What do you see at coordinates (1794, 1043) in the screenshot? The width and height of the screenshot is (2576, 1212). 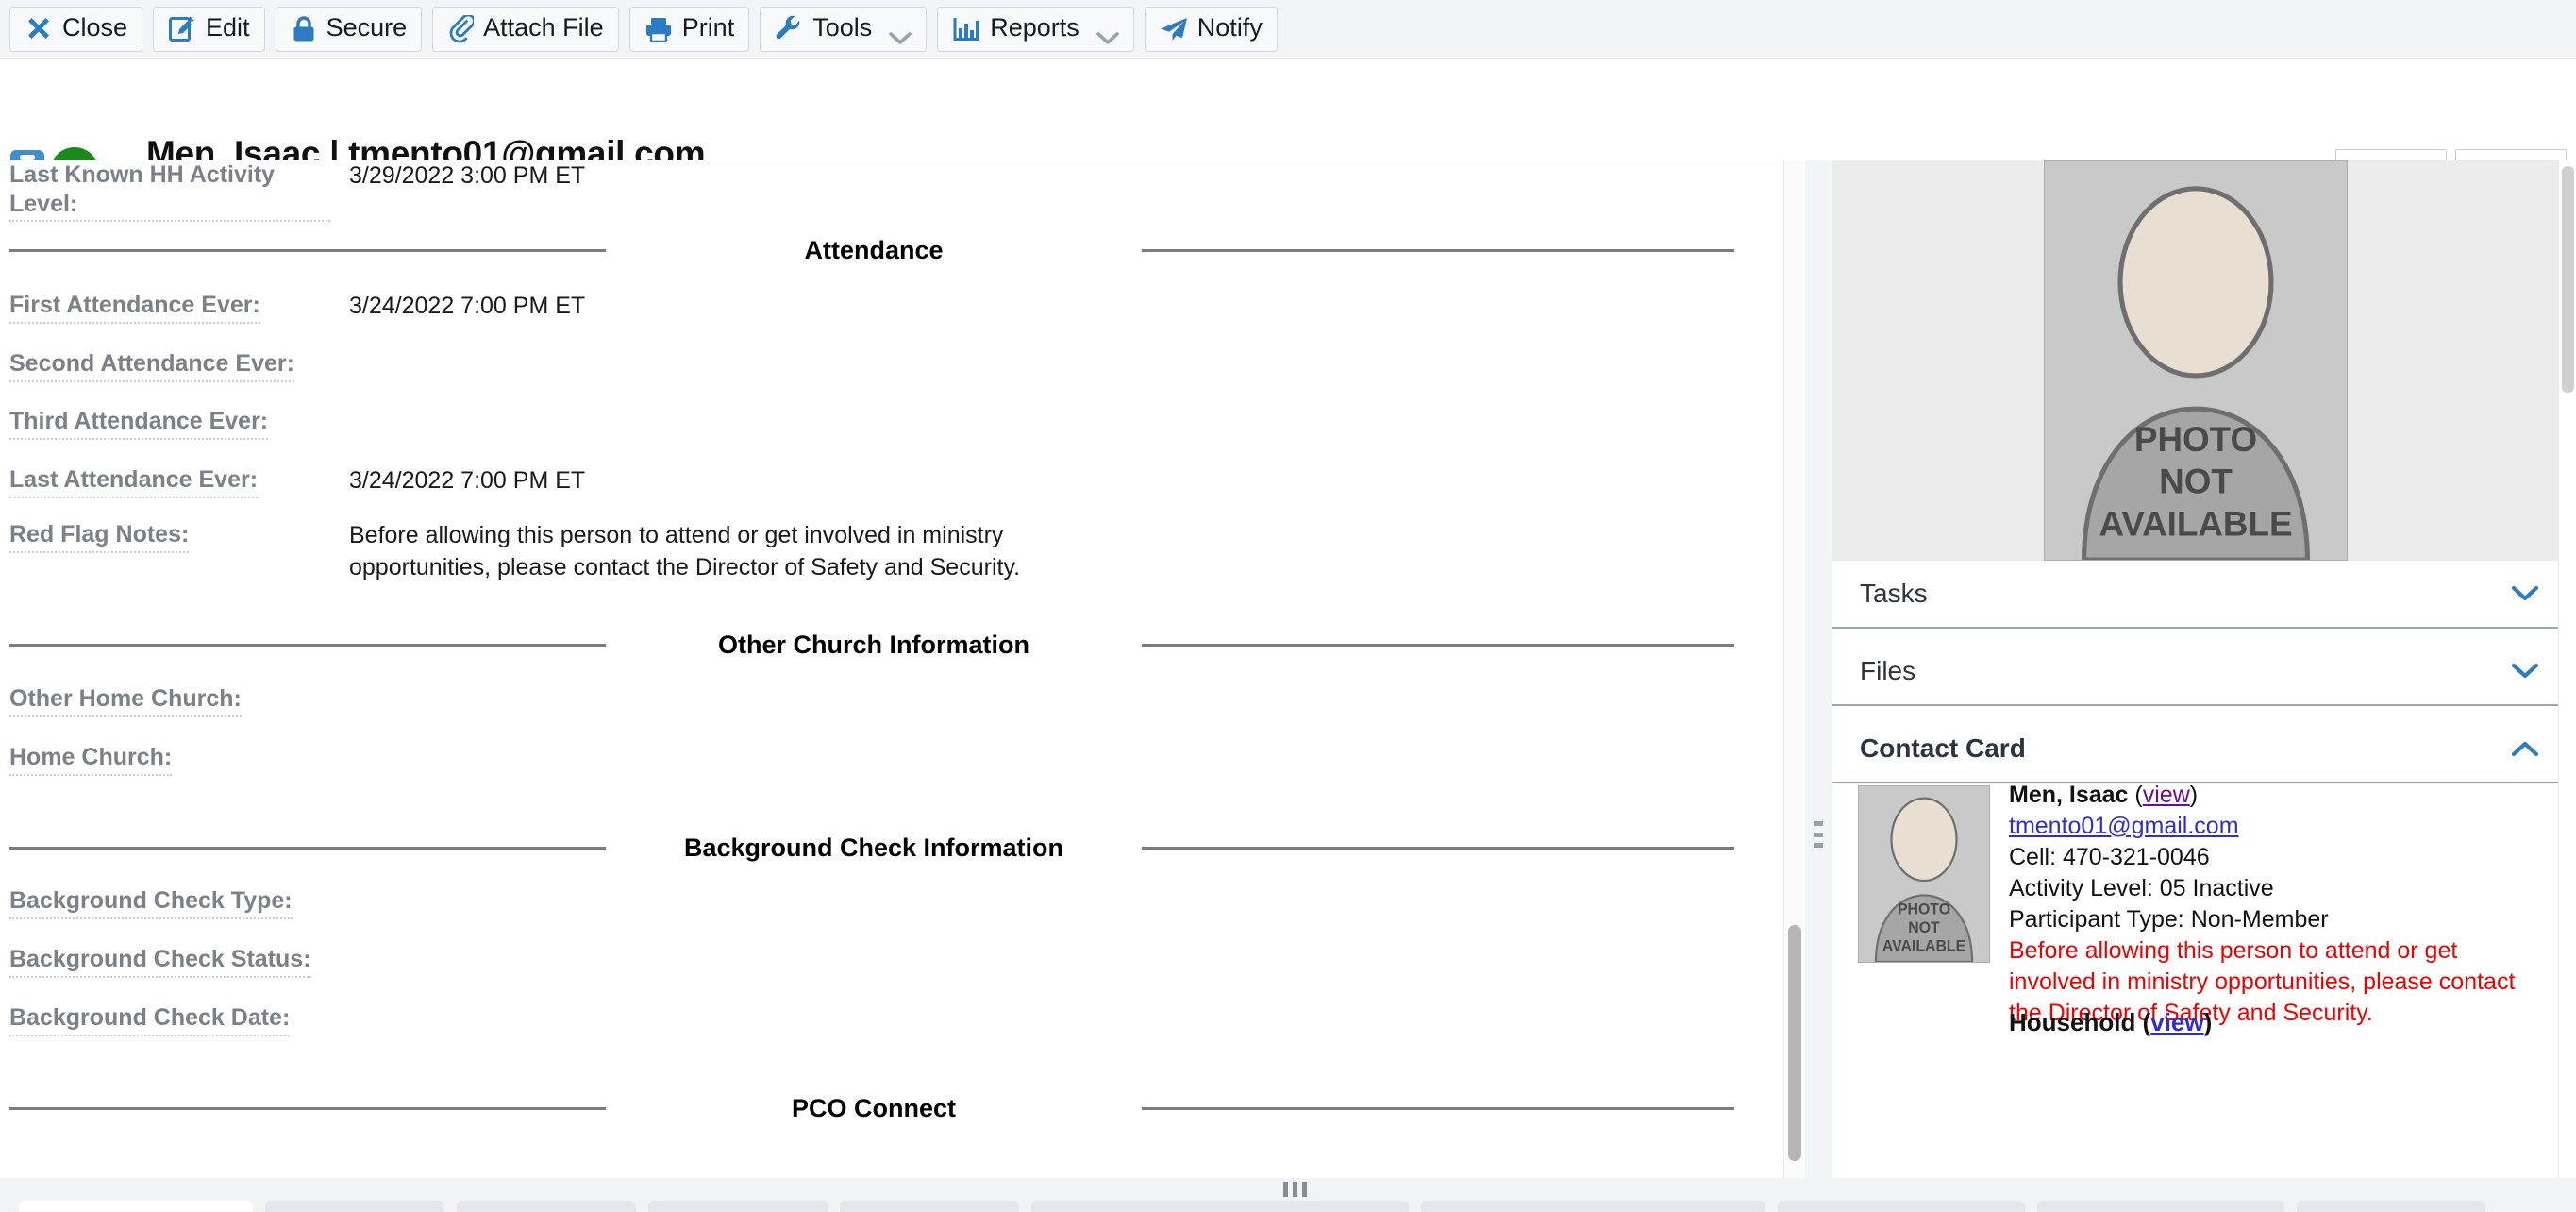 I see `left-pane-scroll-thumb` at bounding box center [1794, 1043].